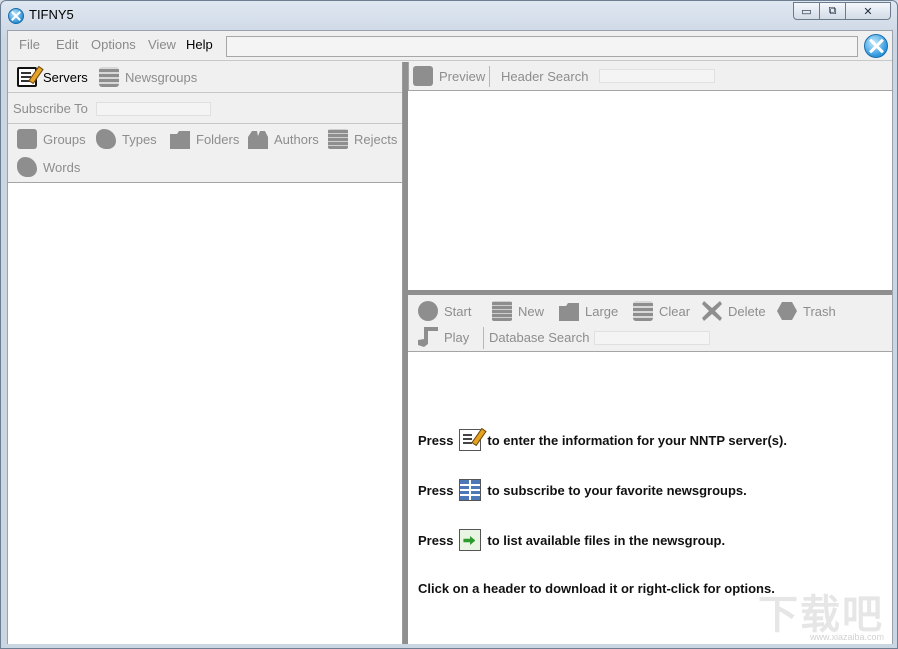  What do you see at coordinates (712, 311) in the screenshot?
I see `delete-icon` at bounding box center [712, 311].